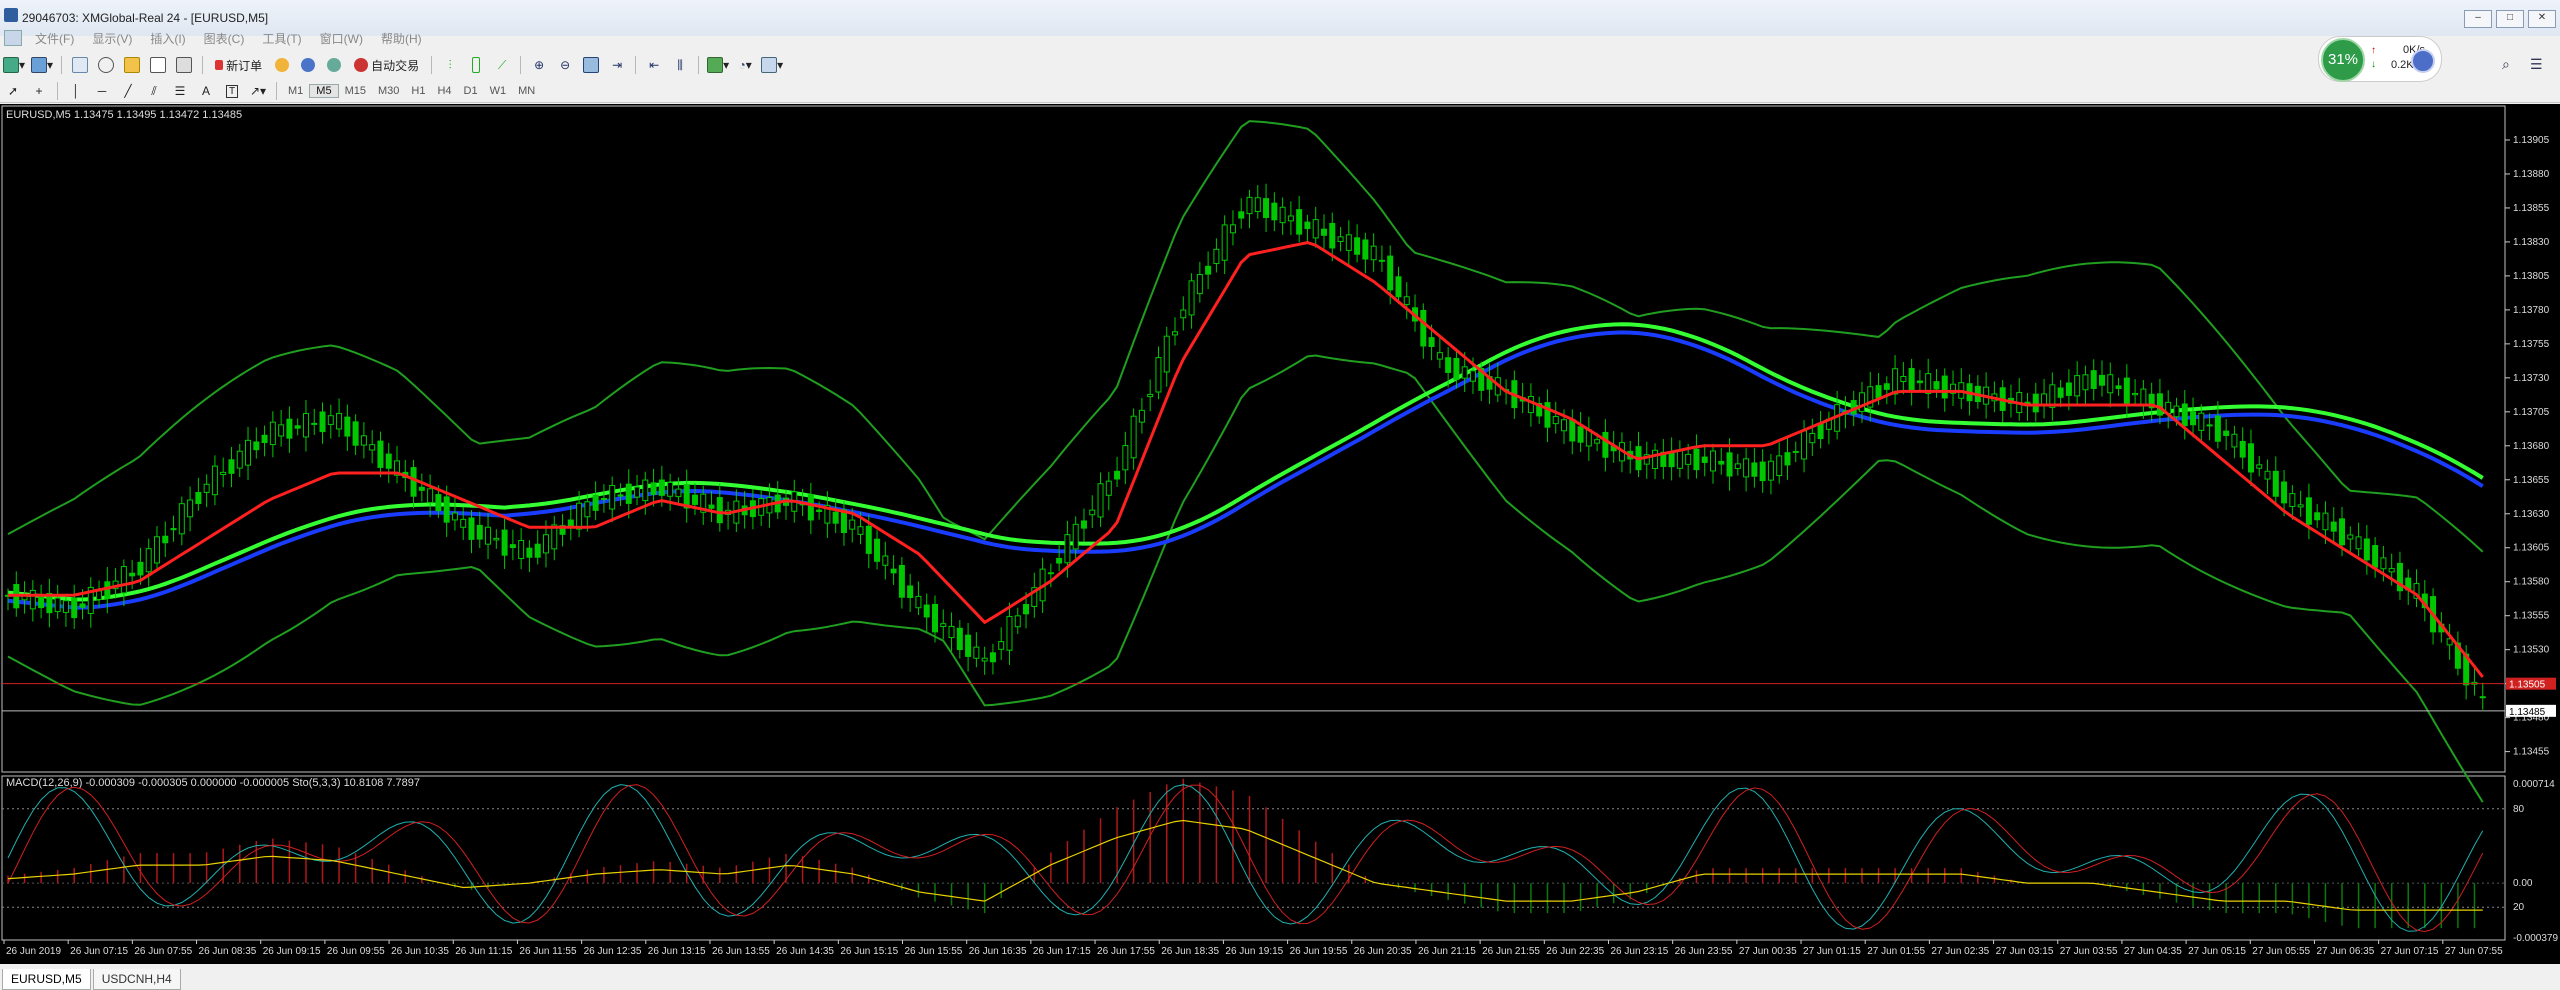 This screenshot has height=990, width=2560. I want to click on candlesticks-button, so click(476, 65).